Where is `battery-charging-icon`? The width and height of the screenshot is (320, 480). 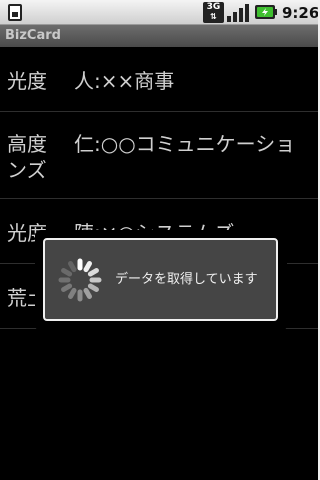
battery-charging-icon is located at coordinates (266, 12).